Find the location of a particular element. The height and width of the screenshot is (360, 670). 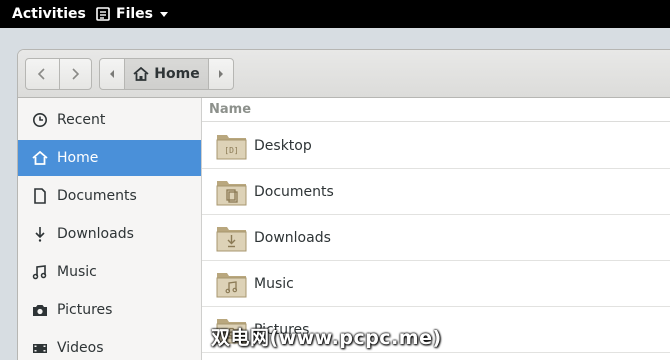

sidebar-item-recent: Recent is located at coordinates (109, 120).